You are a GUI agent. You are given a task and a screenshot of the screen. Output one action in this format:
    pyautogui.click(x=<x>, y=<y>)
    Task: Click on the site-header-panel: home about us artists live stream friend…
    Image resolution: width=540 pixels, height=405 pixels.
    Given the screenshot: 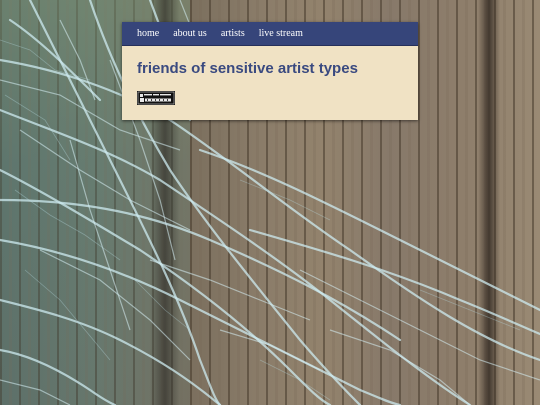 What is the action you would take?
    pyautogui.click(x=270, y=71)
    